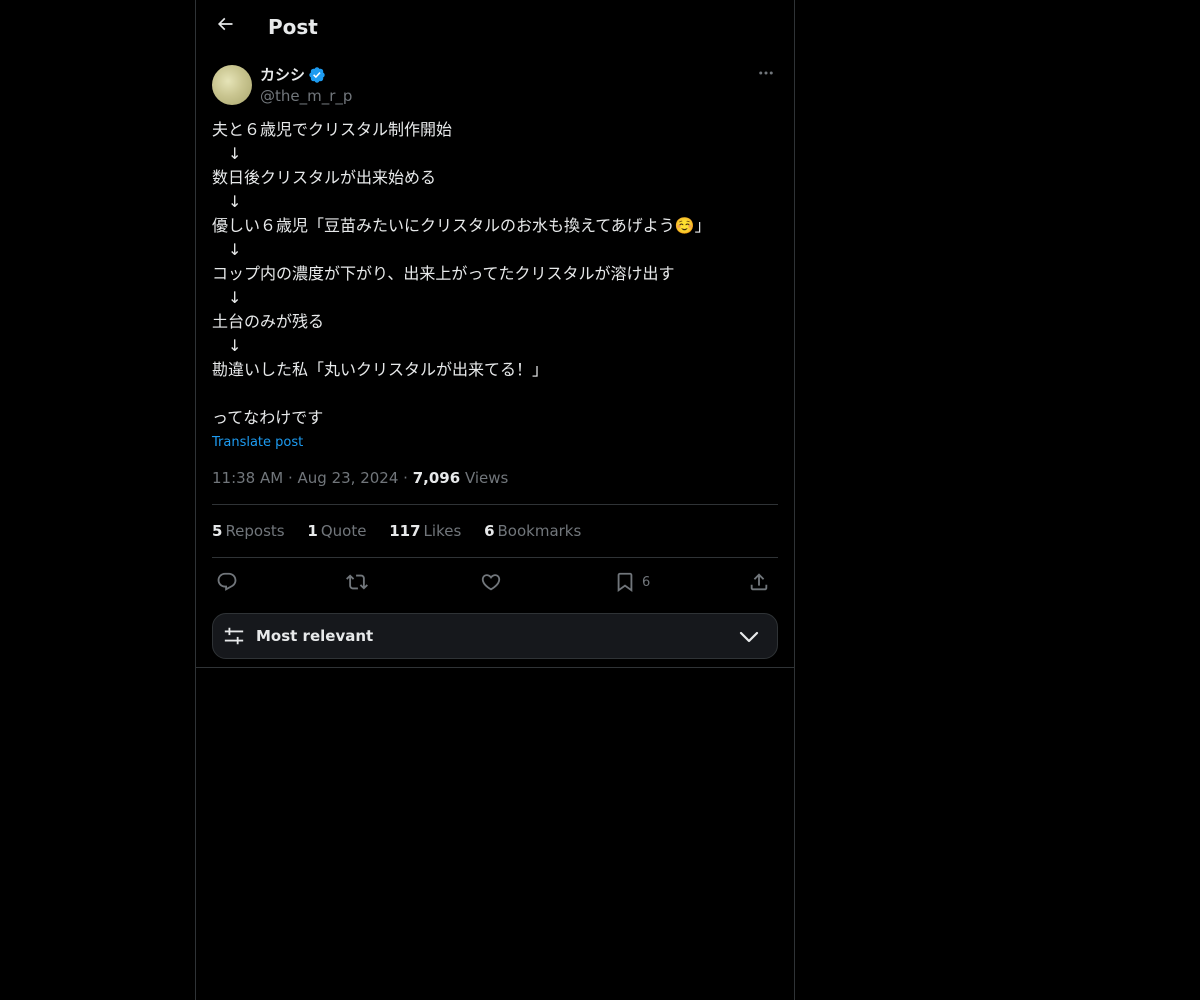 Image resolution: width=1200 pixels, height=1000 pixels. What do you see at coordinates (315, 636) in the screenshot?
I see `sort-label: Most relevant` at bounding box center [315, 636].